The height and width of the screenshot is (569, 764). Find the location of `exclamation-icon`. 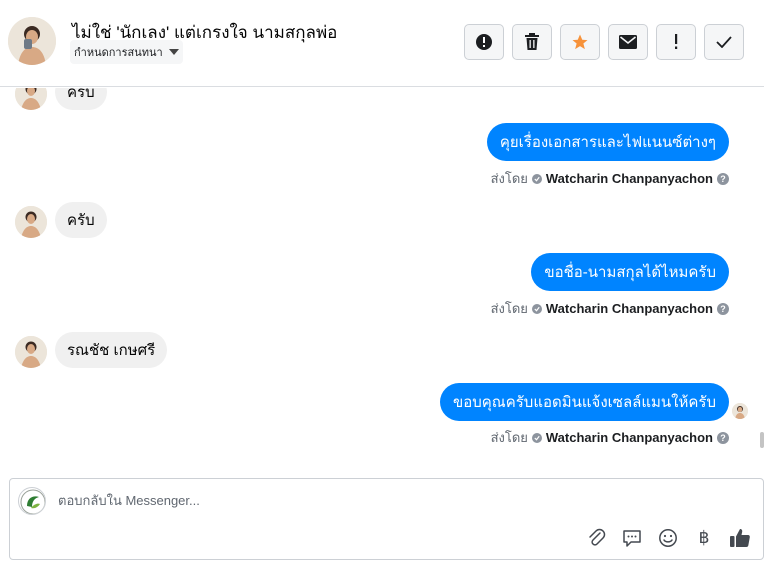

exclamation-icon is located at coordinates (676, 41).